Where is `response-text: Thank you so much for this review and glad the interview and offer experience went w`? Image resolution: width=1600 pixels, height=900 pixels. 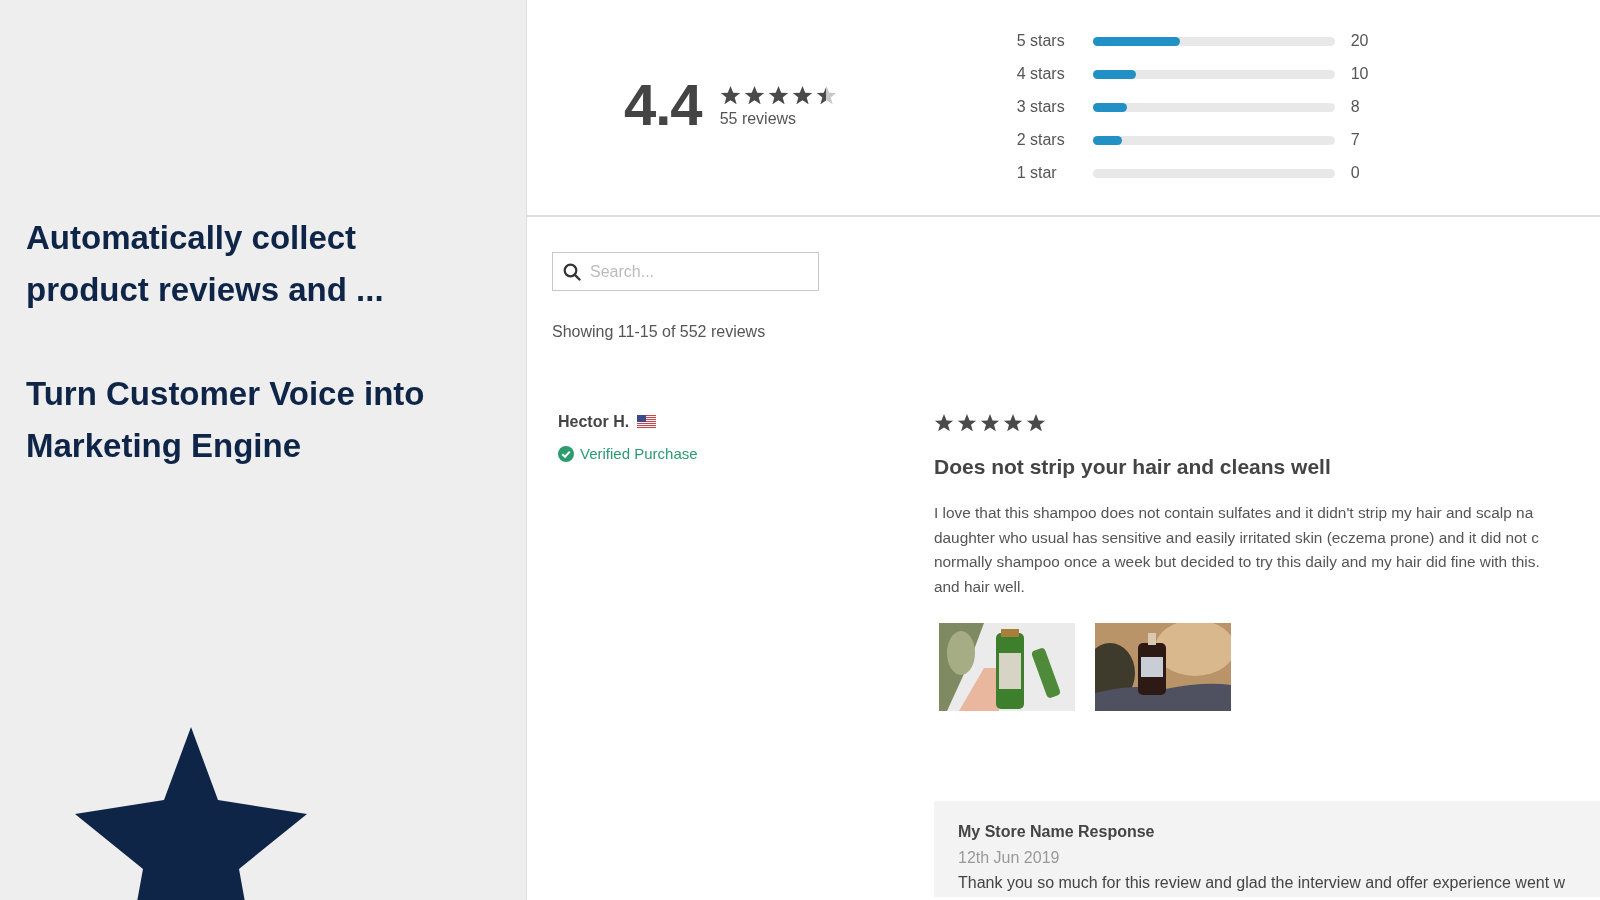
response-text: Thank you so much for this review and glad the interview and offer experience went w is located at coordinates (1262, 883).